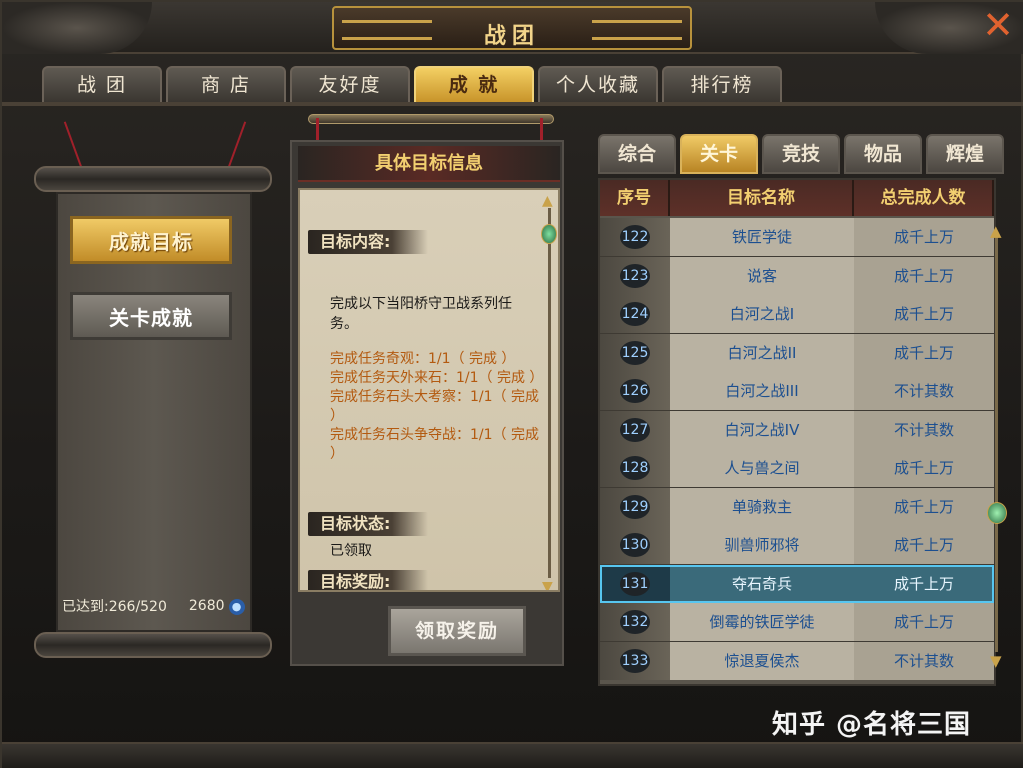 The height and width of the screenshot is (768, 1023). I want to click on tab-friendship: 友好度, so click(350, 84).